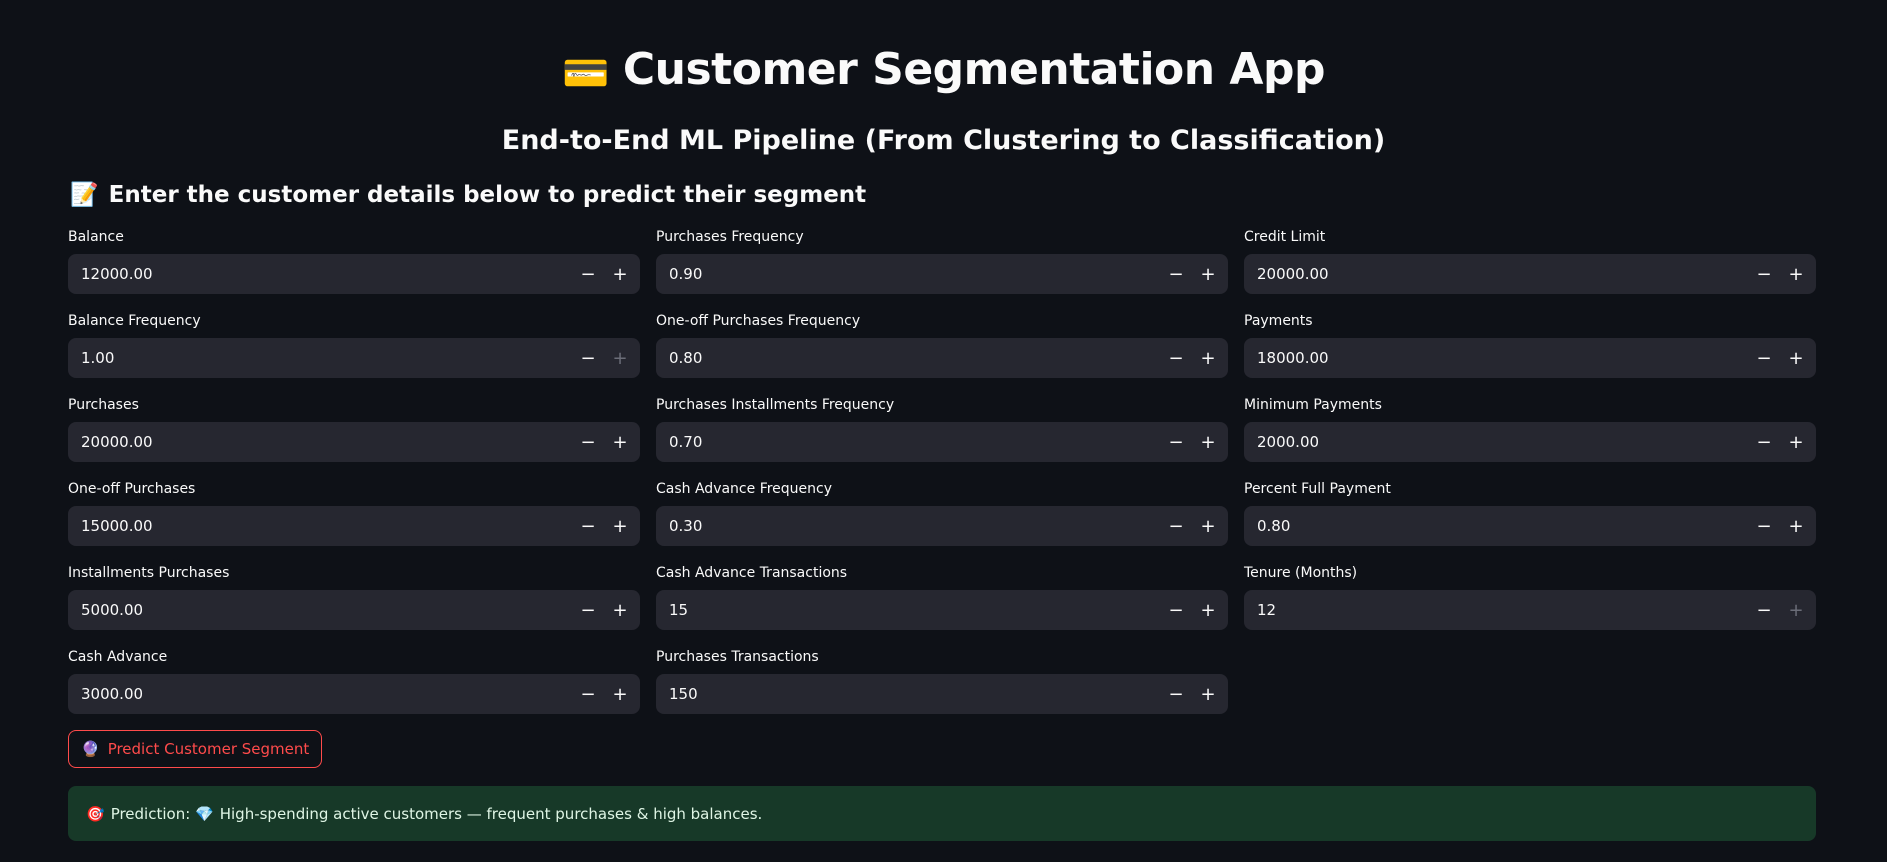 The height and width of the screenshot is (862, 1887). I want to click on minimum-payments-input, so click(1496, 442).